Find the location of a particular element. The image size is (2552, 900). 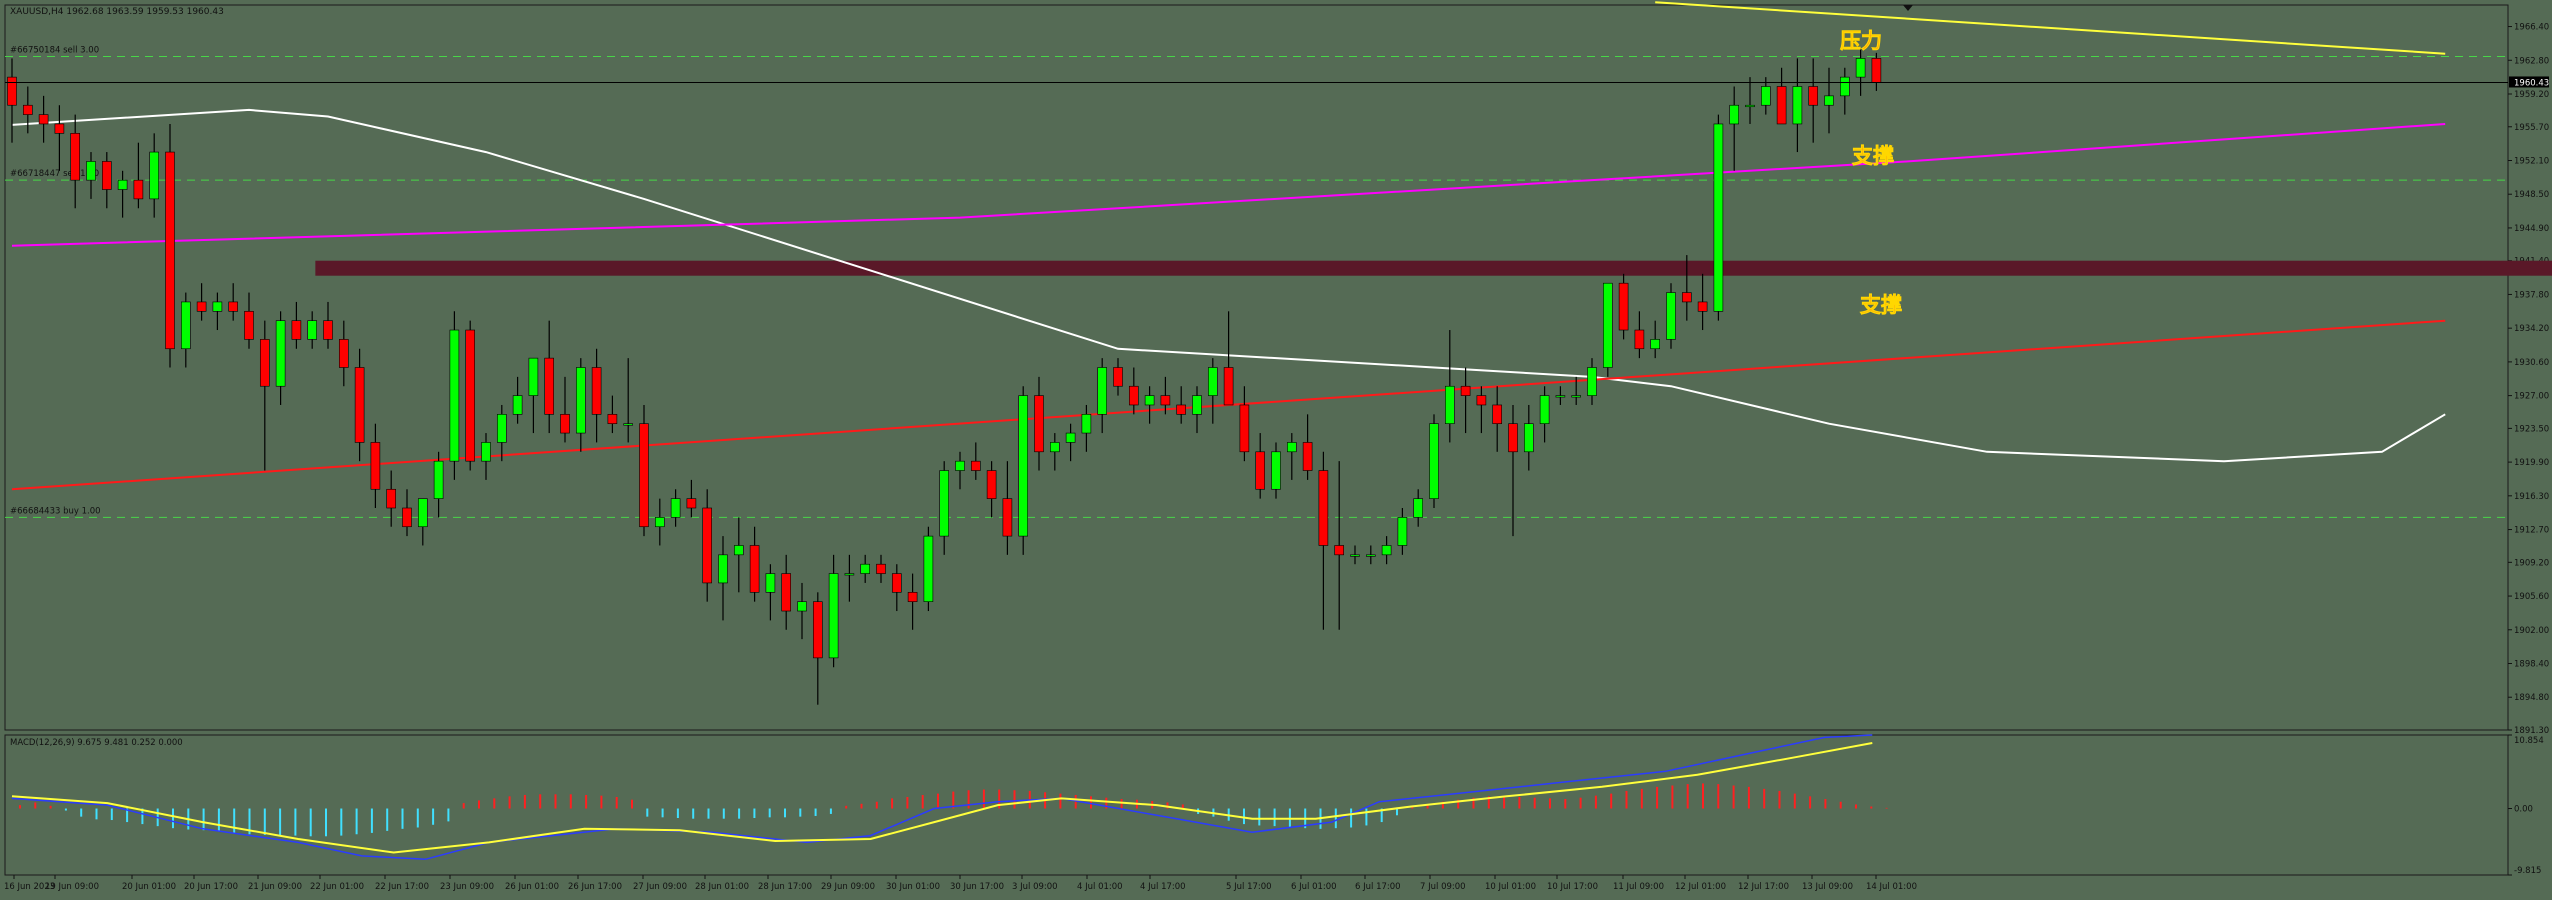

y-tick-label: 1959.20 is located at coordinates (2531, 95).